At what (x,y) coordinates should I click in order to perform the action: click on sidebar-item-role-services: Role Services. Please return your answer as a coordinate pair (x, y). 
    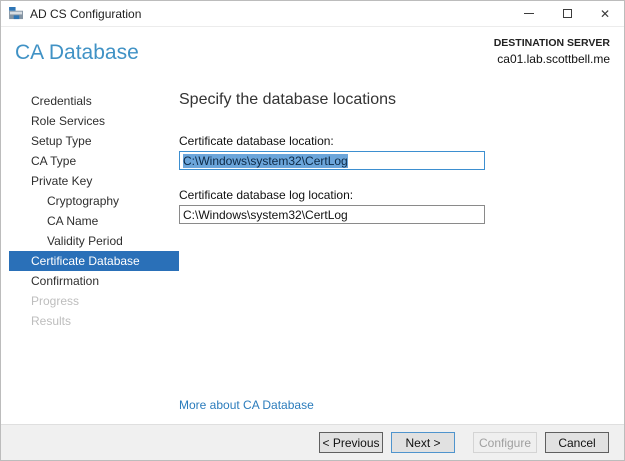
    Looking at the image, I should click on (90, 121).